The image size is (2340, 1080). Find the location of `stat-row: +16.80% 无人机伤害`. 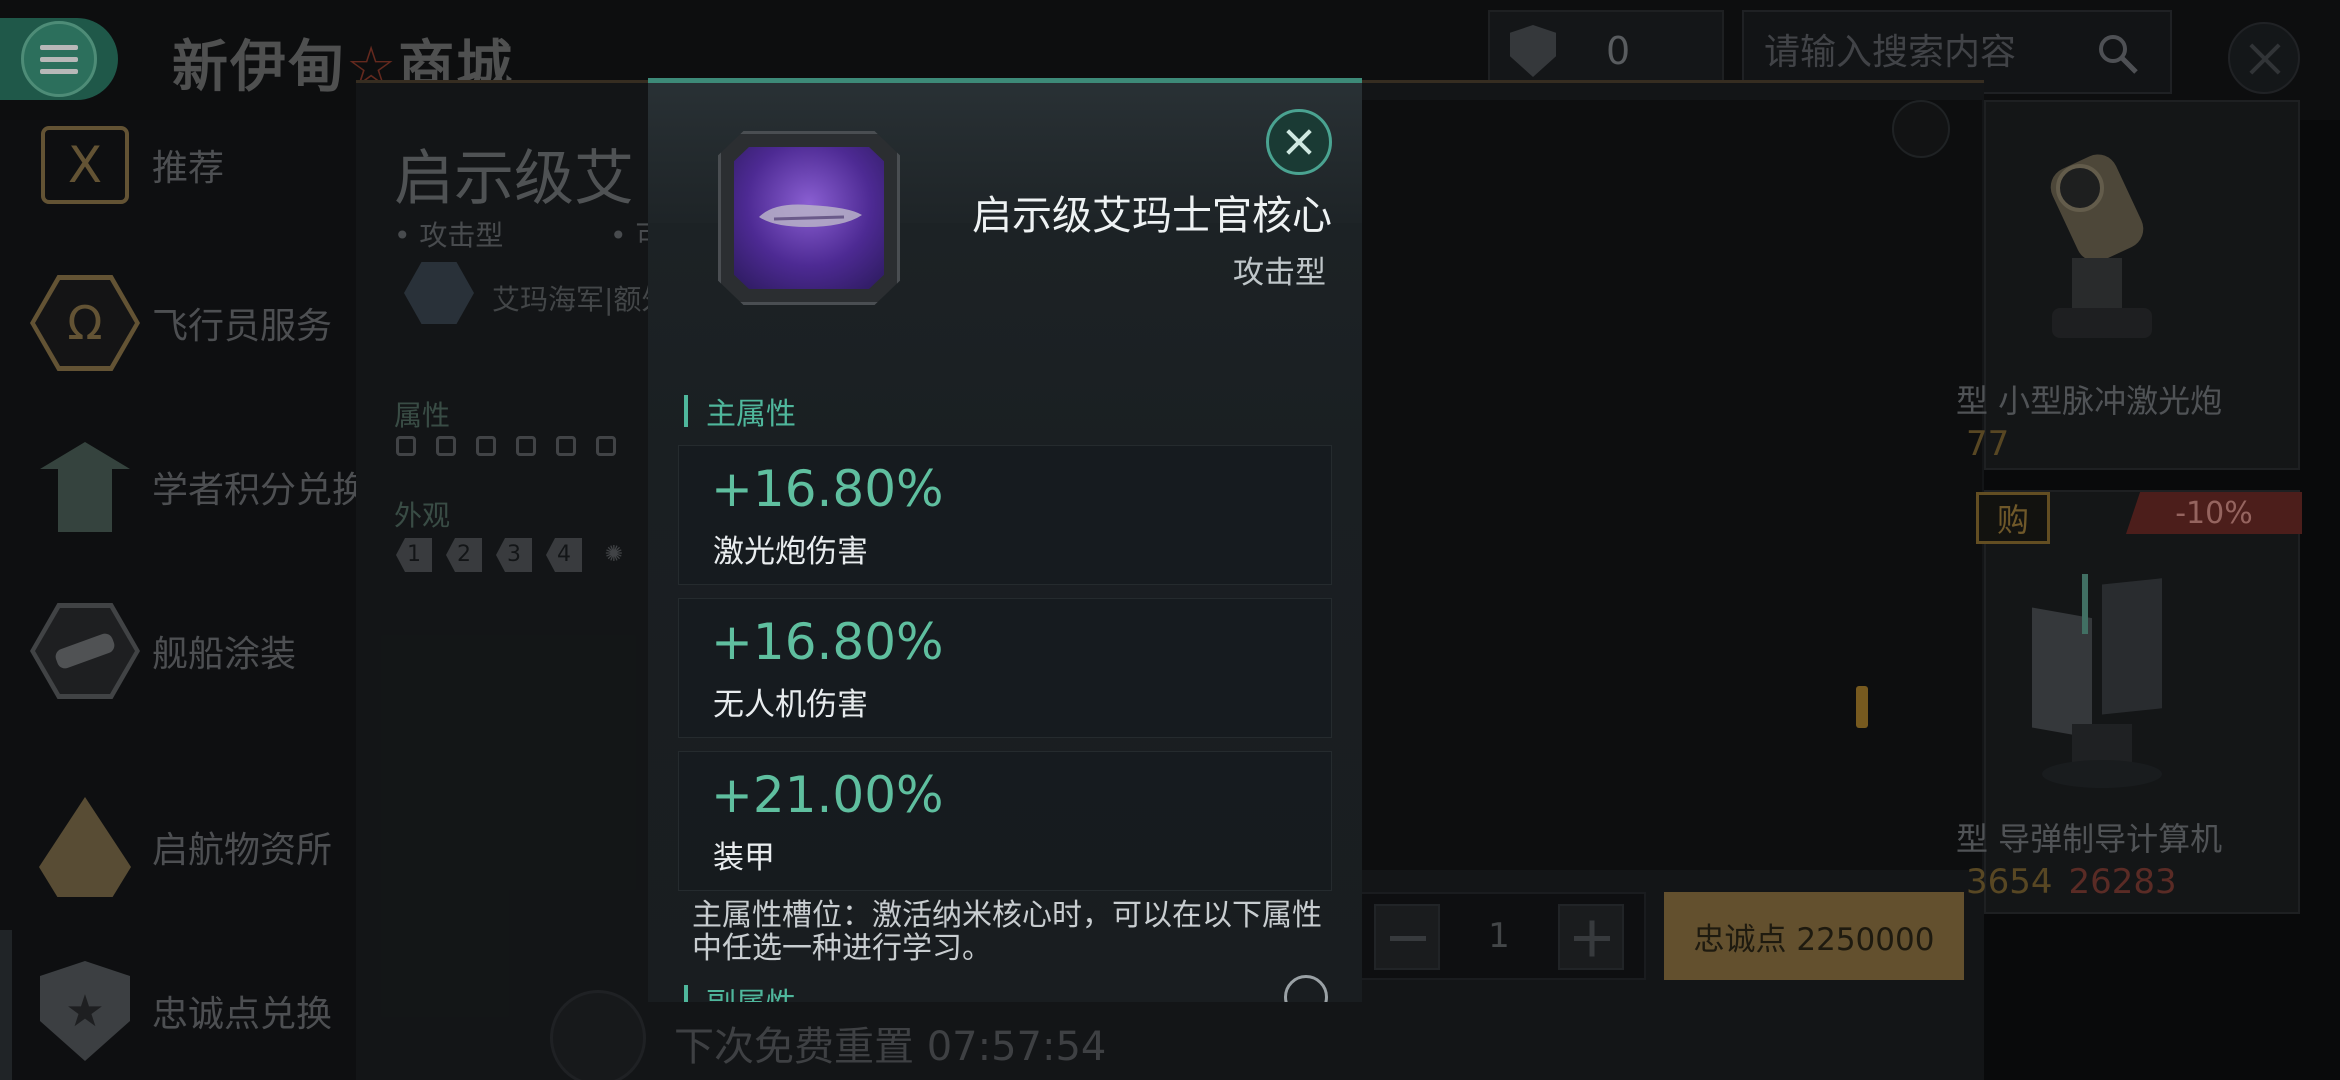

stat-row: +16.80% 无人机伤害 is located at coordinates (1005, 668).